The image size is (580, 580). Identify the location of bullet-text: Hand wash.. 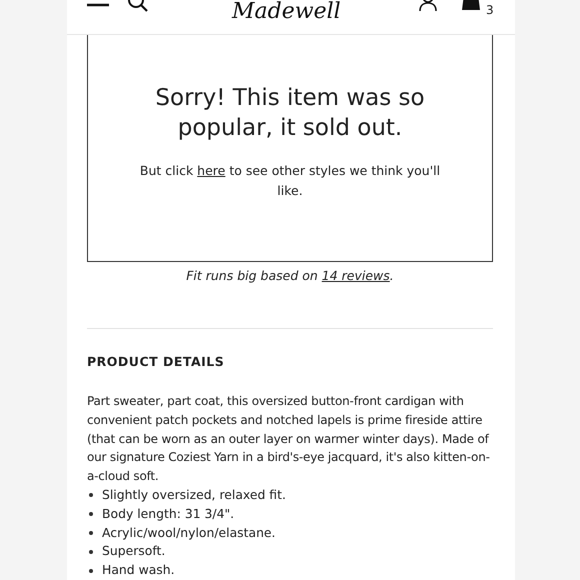
(138, 570).